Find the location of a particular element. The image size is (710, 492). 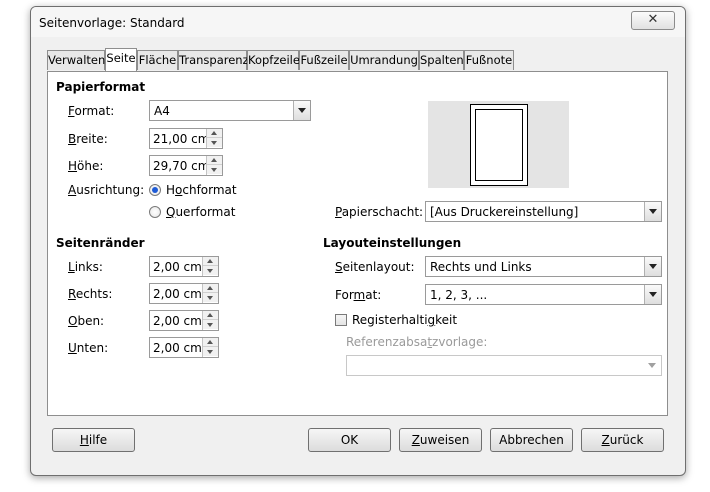

register-true-label: Registerhaltigkeit is located at coordinates (404, 320).